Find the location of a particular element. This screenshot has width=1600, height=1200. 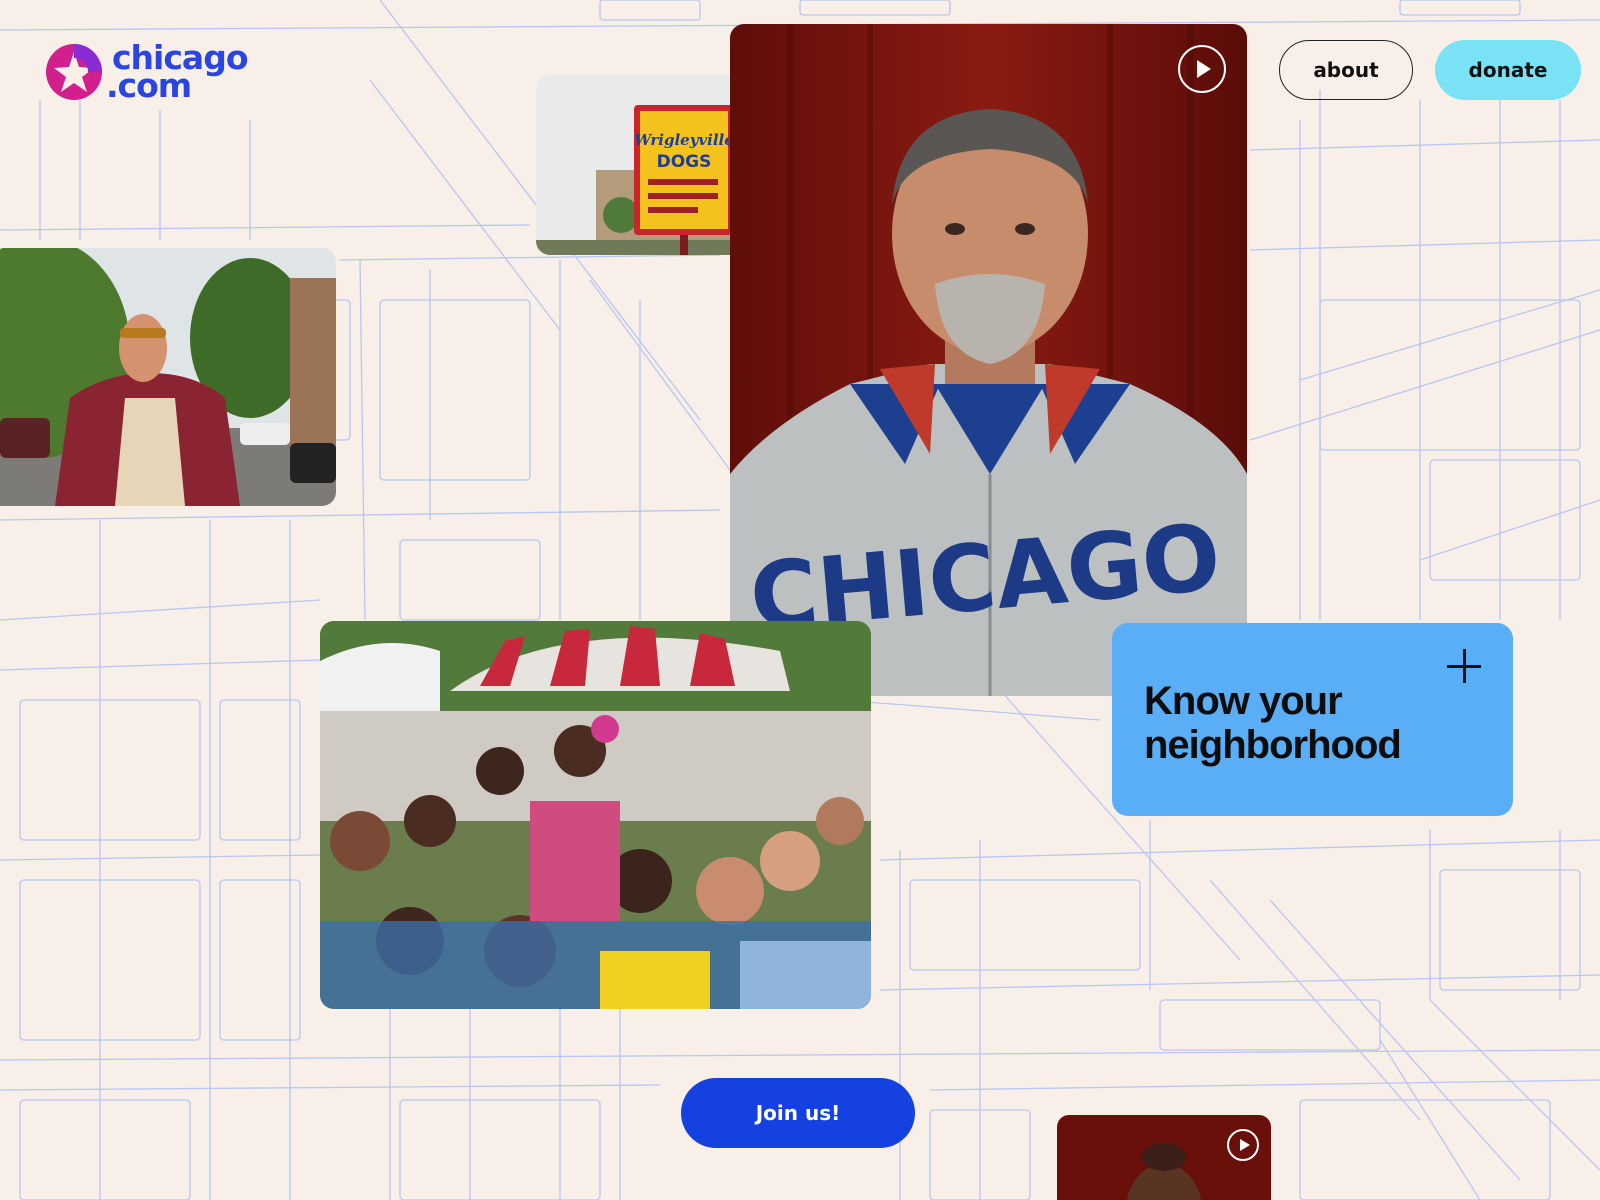

sign-line2: DOGS is located at coordinates (684, 162).